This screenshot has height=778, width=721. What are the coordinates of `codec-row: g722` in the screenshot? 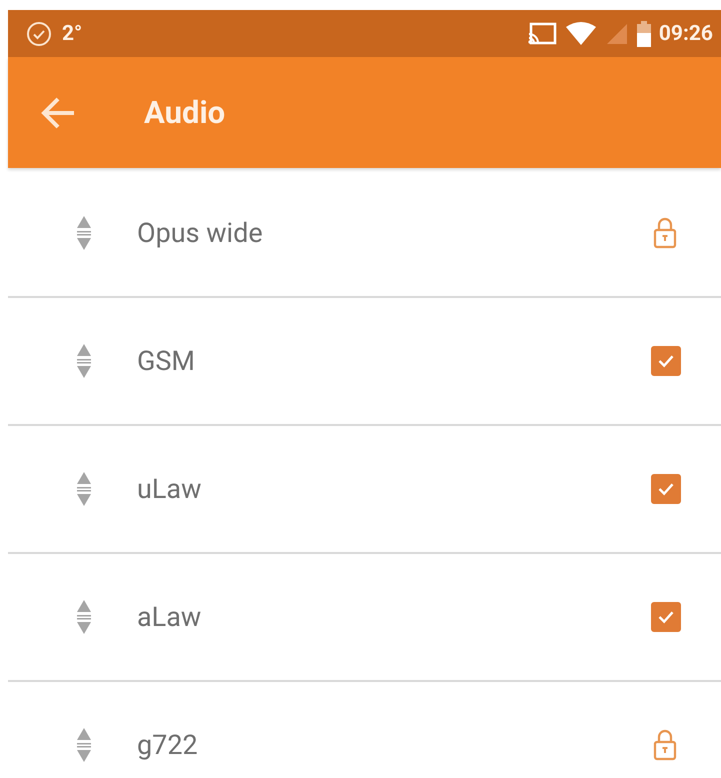 It's located at (364, 730).